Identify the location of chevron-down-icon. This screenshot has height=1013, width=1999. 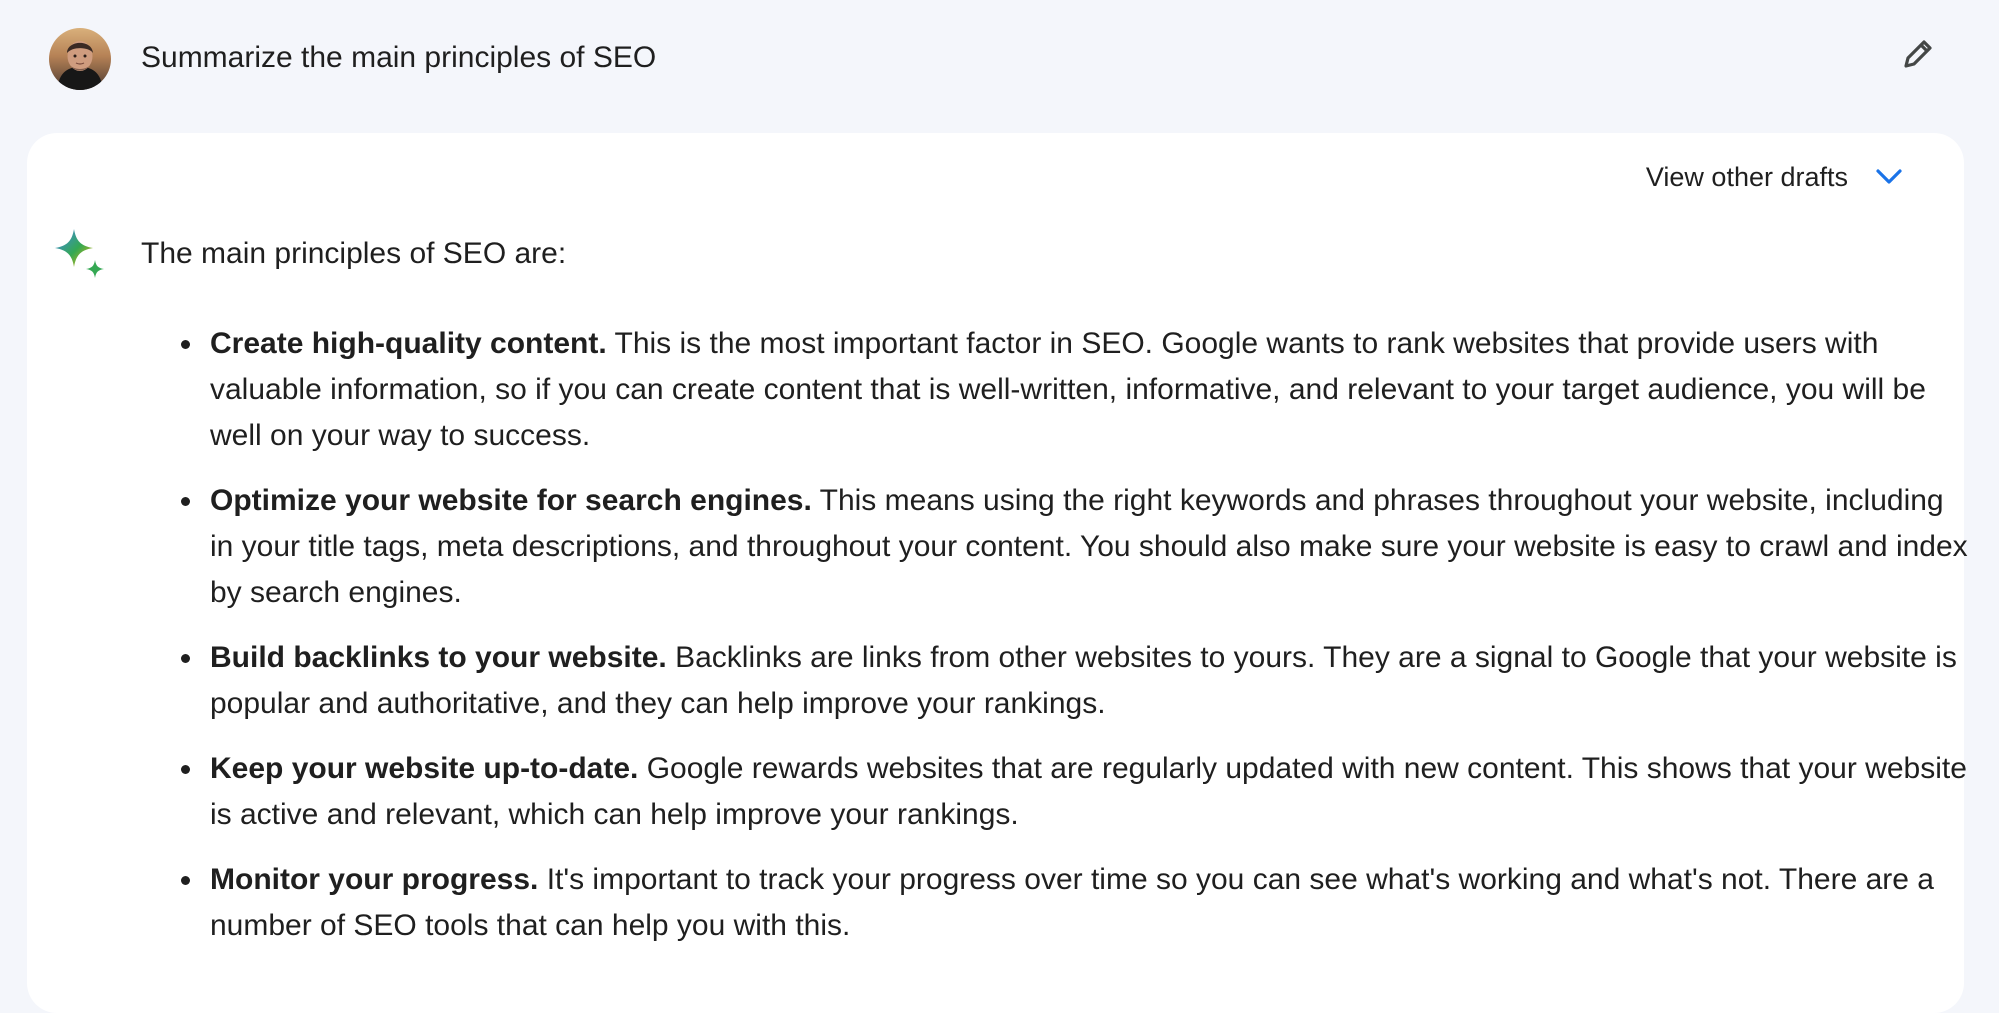
(1889, 177).